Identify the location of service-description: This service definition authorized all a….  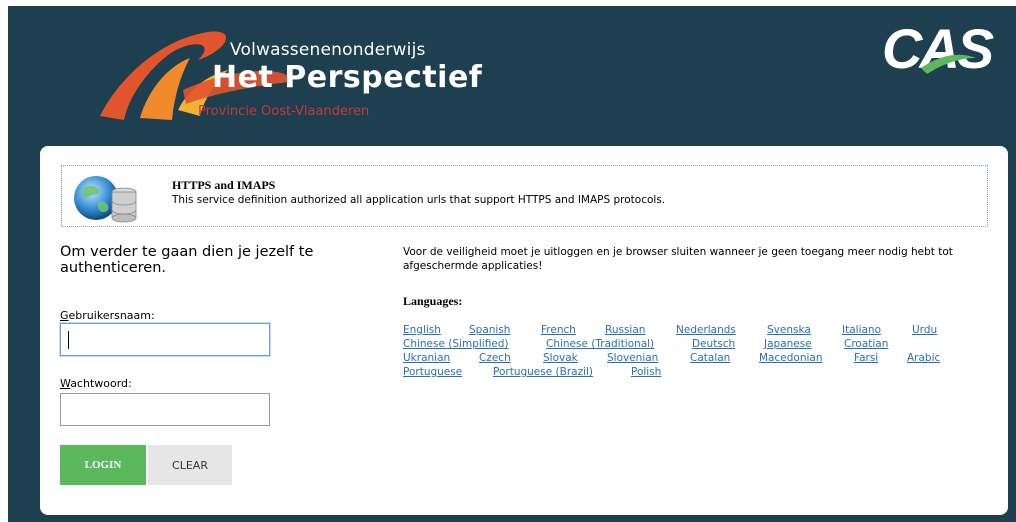
(419, 200).